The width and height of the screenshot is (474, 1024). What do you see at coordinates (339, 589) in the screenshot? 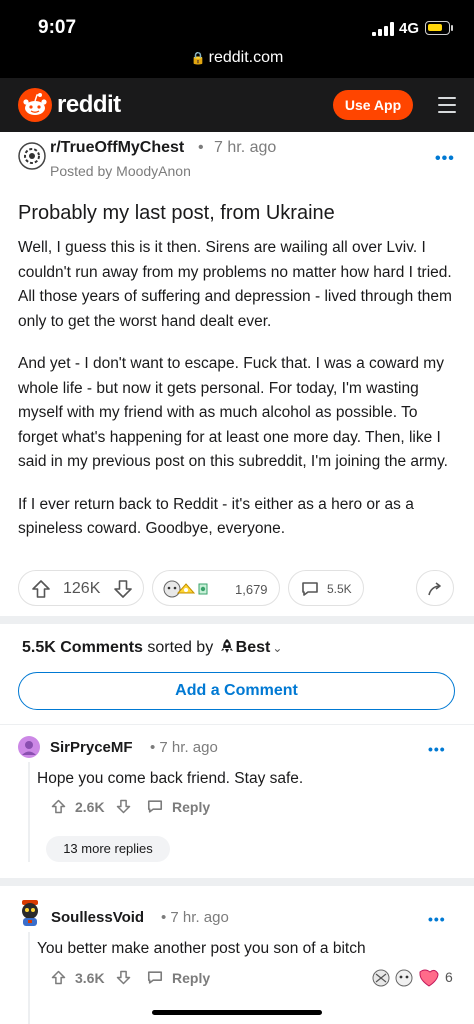
I see `comments-count: 5.5K` at bounding box center [339, 589].